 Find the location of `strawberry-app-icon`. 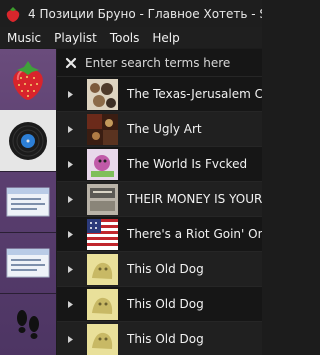

strawberry-app-icon is located at coordinates (13, 14).